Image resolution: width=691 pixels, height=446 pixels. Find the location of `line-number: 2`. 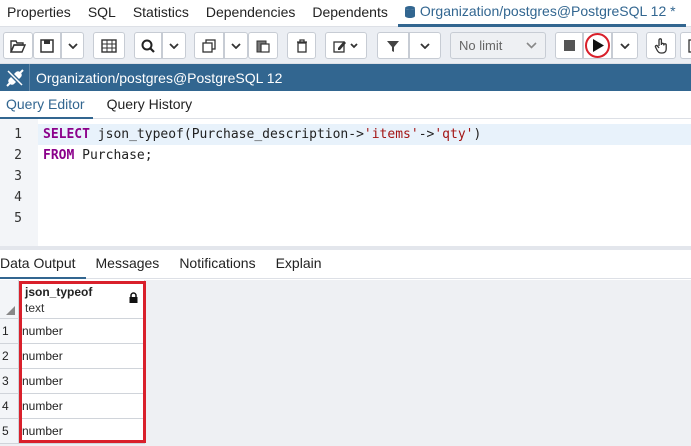

line-number: 2 is located at coordinates (18, 155).